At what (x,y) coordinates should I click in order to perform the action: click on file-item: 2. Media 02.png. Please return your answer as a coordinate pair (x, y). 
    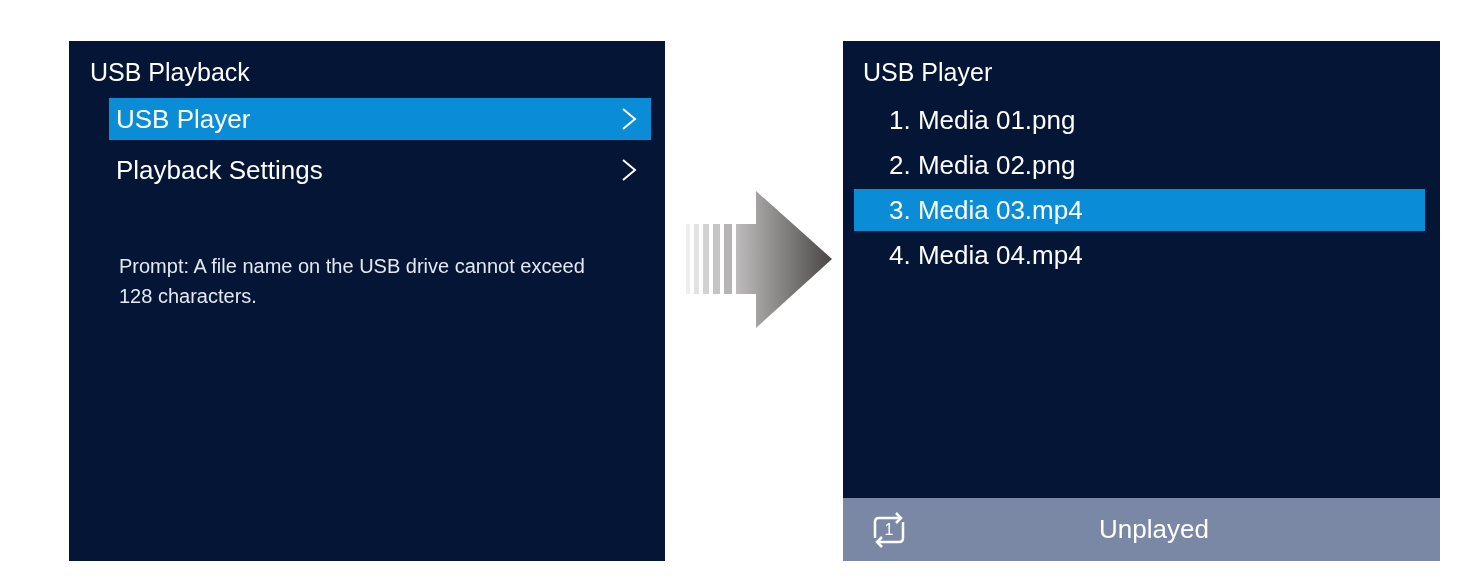
    Looking at the image, I should click on (1139, 165).